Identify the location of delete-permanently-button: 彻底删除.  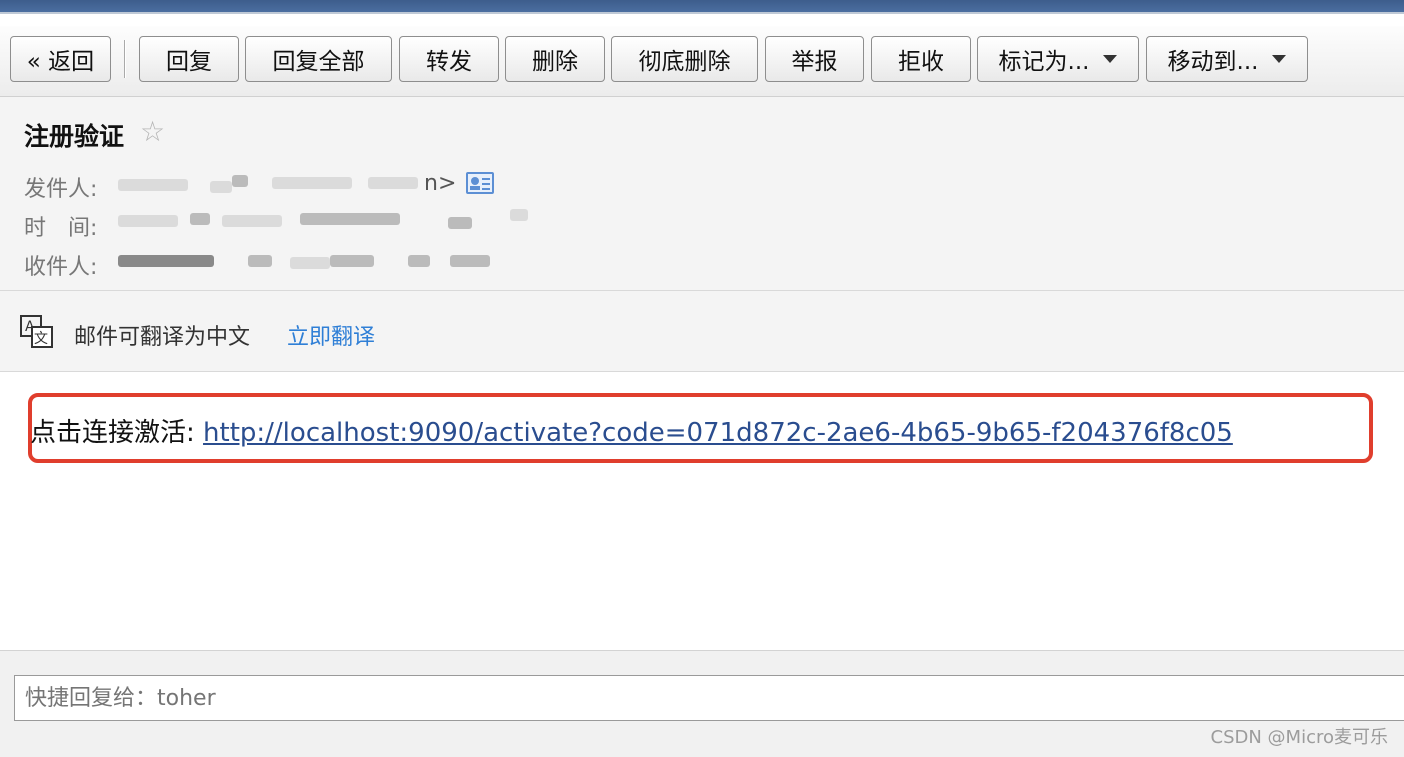
(684, 59).